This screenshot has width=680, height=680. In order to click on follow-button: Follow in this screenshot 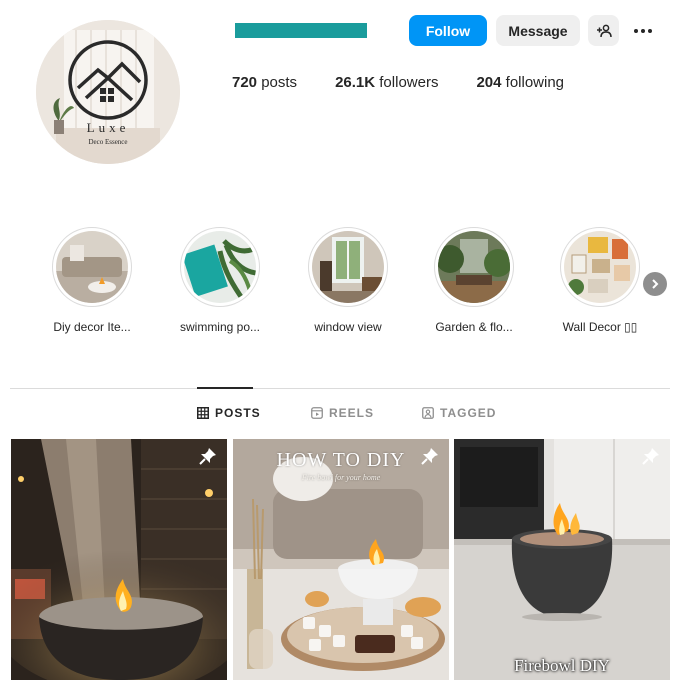, I will do `click(448, 30)`.